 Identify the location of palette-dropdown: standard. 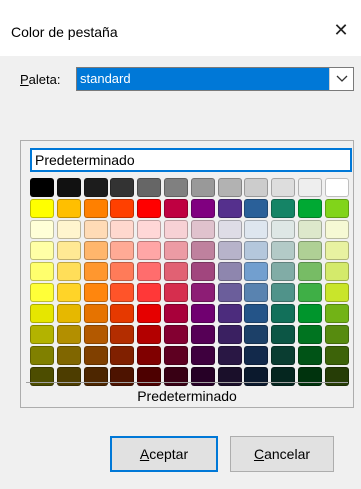
(215, 79).